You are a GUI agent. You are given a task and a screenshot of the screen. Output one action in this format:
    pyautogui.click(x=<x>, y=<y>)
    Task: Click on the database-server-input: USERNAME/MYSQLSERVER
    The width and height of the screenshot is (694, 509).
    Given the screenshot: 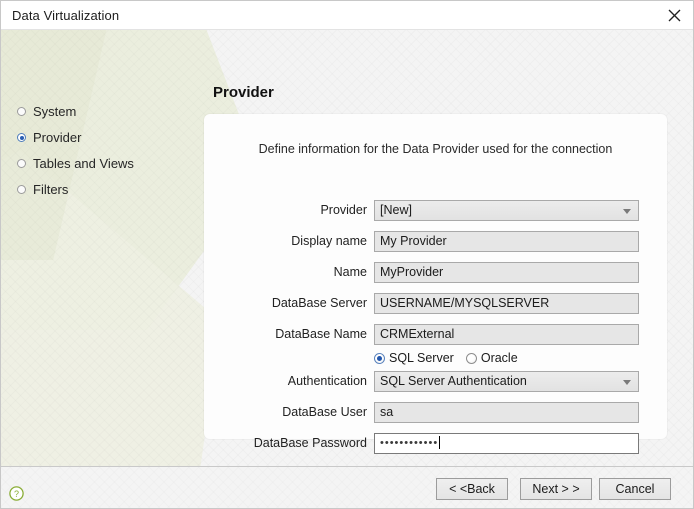 What is the action you would take?
    pyautogui.click(x=506, y=303)
    